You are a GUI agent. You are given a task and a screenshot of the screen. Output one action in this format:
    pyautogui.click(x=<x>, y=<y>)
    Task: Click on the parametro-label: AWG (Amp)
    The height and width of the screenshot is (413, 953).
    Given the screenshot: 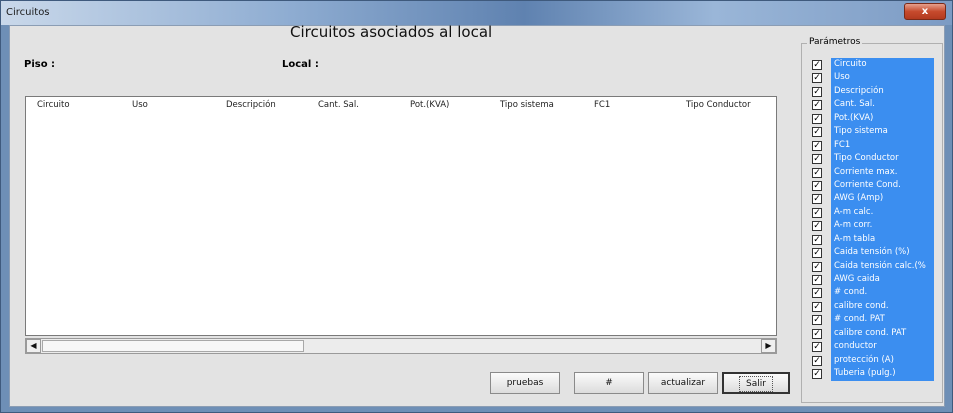 What is the action you would take?
    pyautogui.click(x=882, y=199)
    